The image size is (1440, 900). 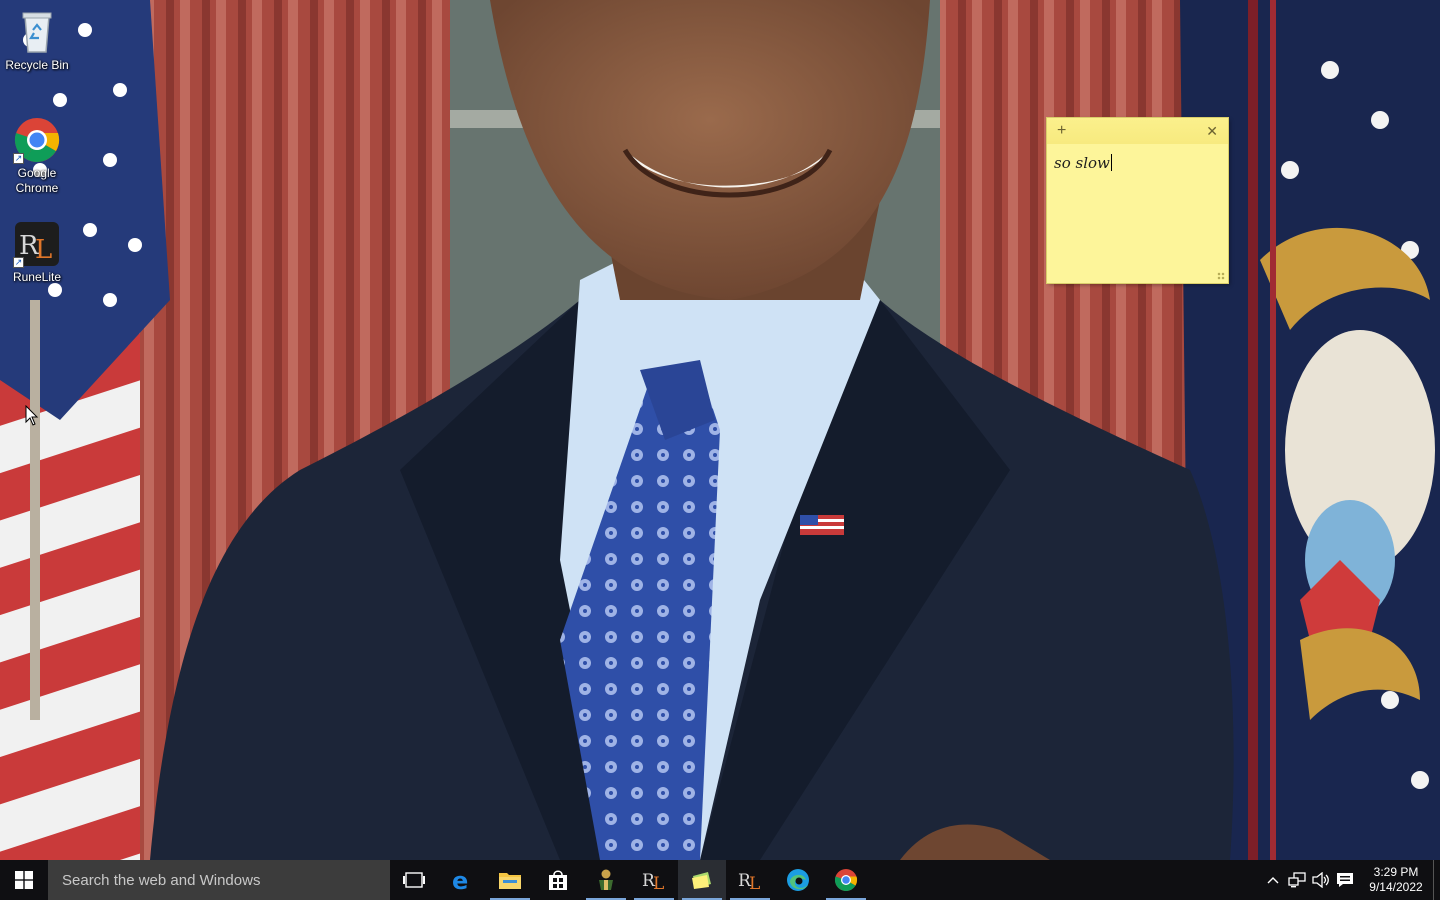 I want to click on taskbar-app-edge-legacy: e, so click(x=462, y=880).